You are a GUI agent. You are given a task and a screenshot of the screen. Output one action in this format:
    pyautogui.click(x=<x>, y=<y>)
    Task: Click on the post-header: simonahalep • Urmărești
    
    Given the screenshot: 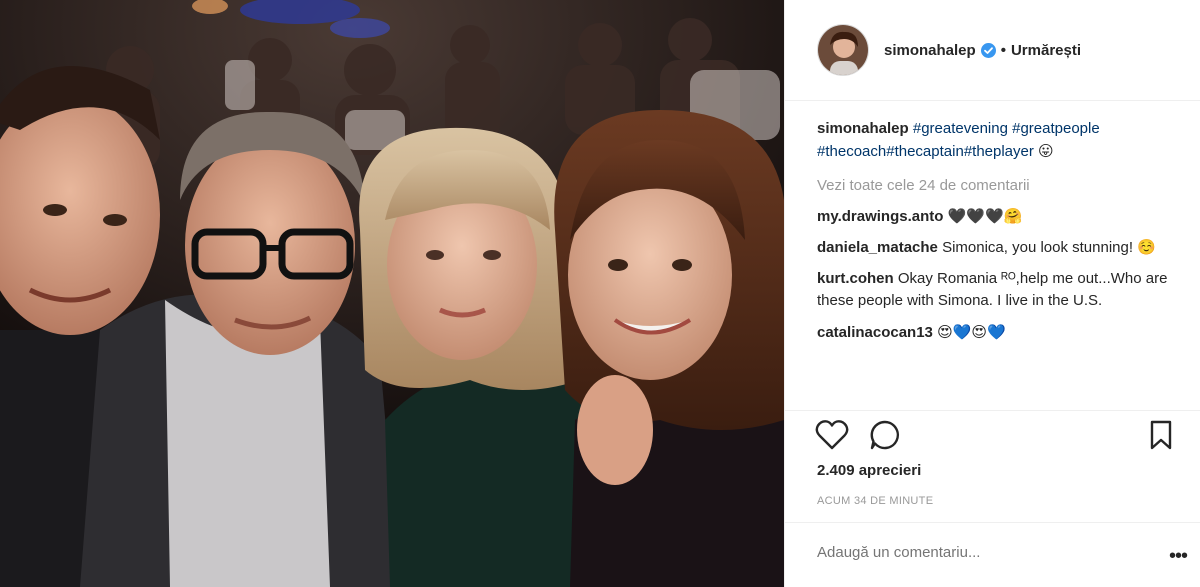 What is the action you would take?
    pyautogui.click(x=992, y=50)
    